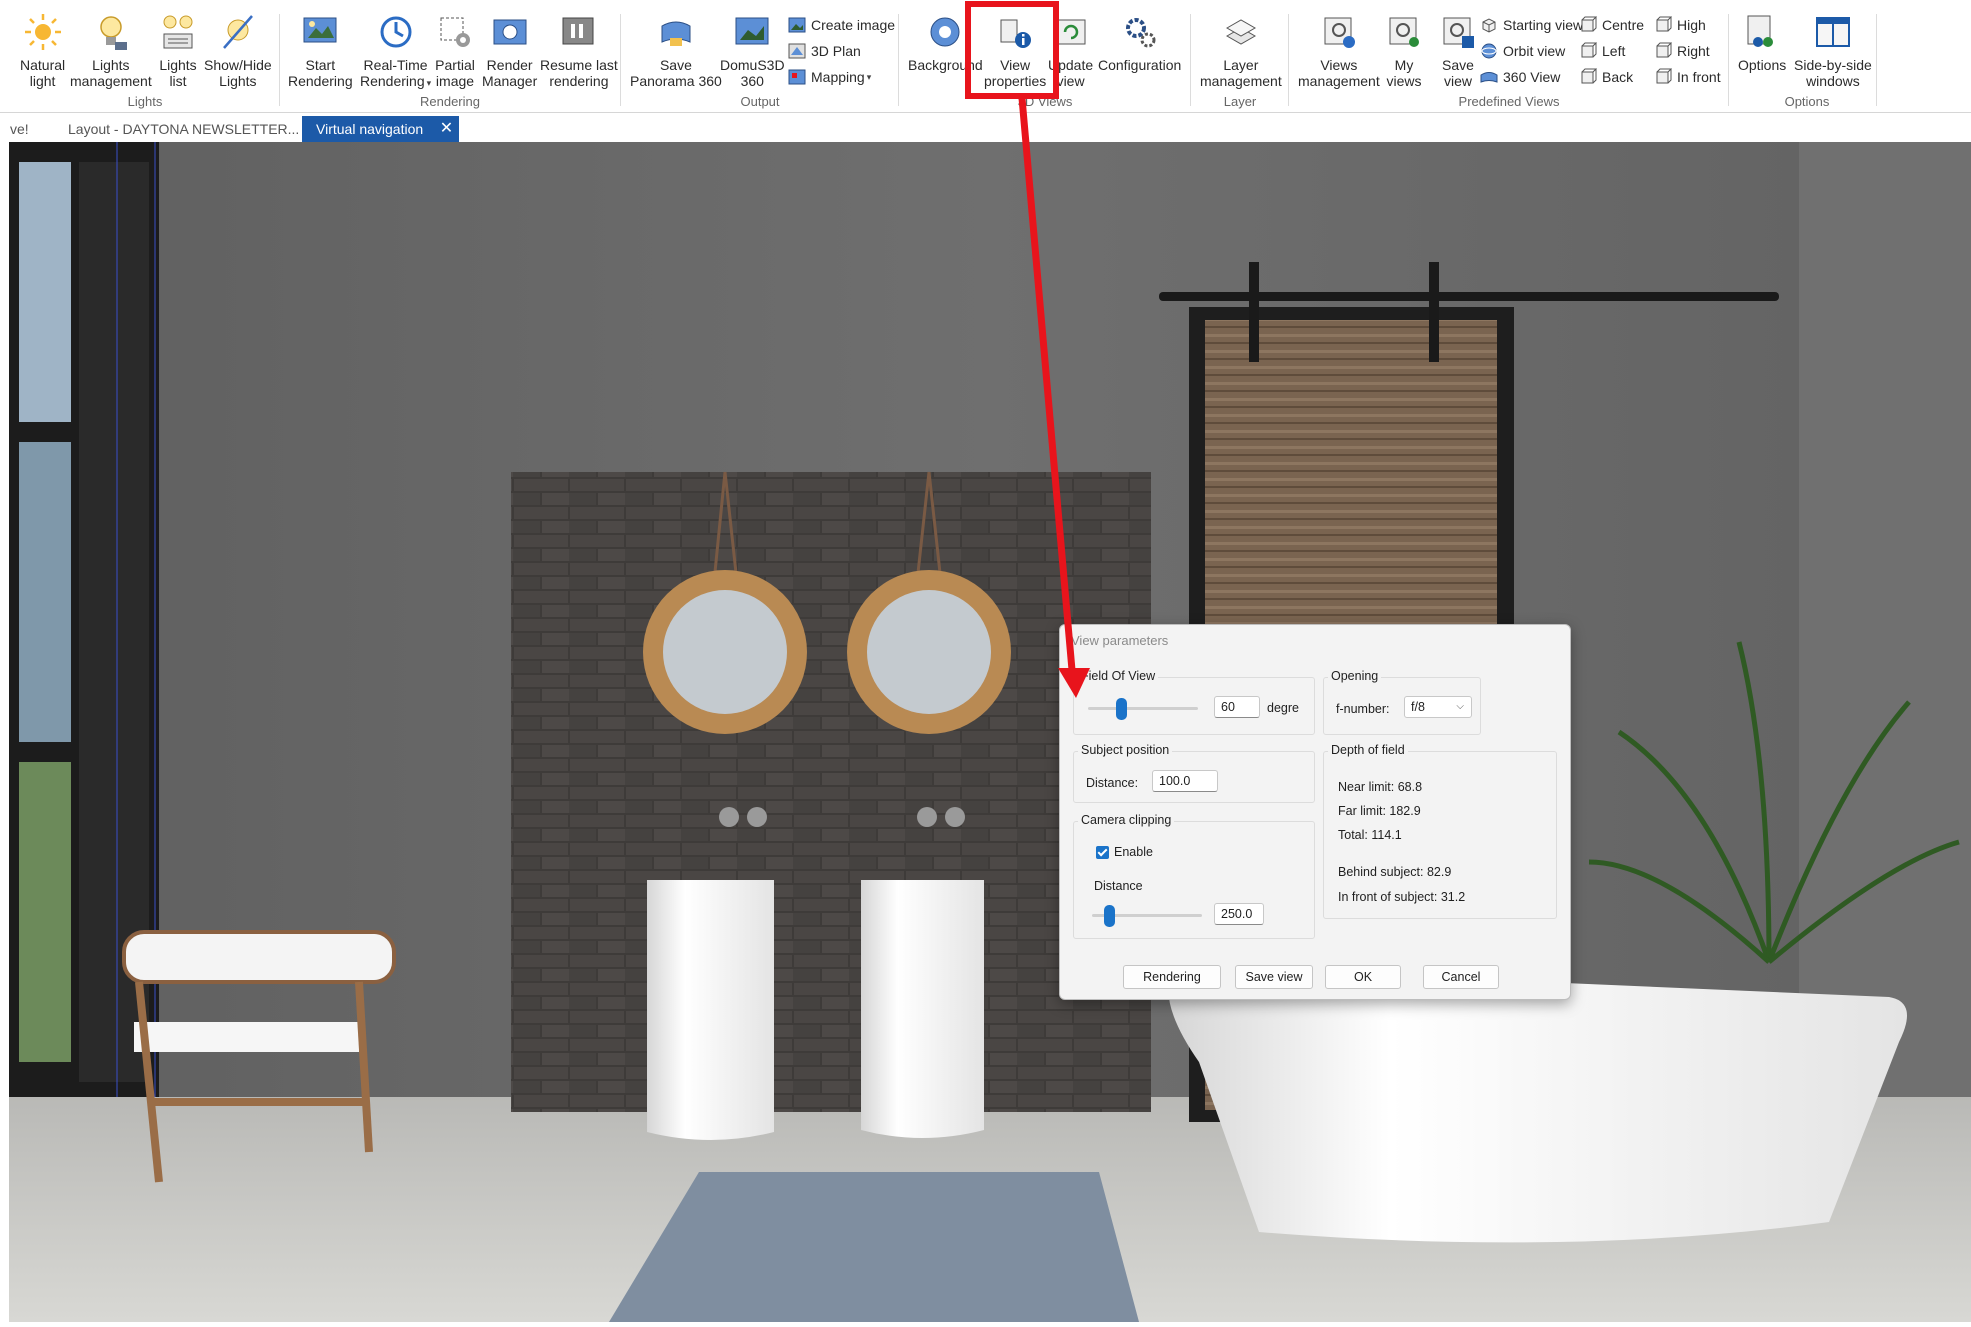  Describe the element at coordinates (1240, 32) in the screenshot. I see `layers-icon` at that location.